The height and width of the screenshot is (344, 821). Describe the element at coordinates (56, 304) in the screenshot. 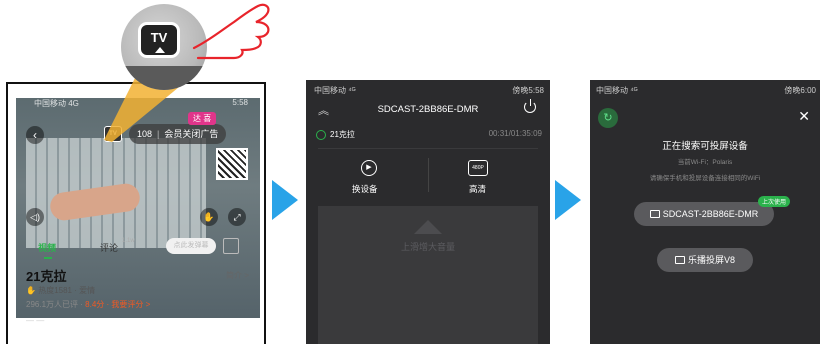

I see `rating-count: 296.1万人已评 ·` at that location.